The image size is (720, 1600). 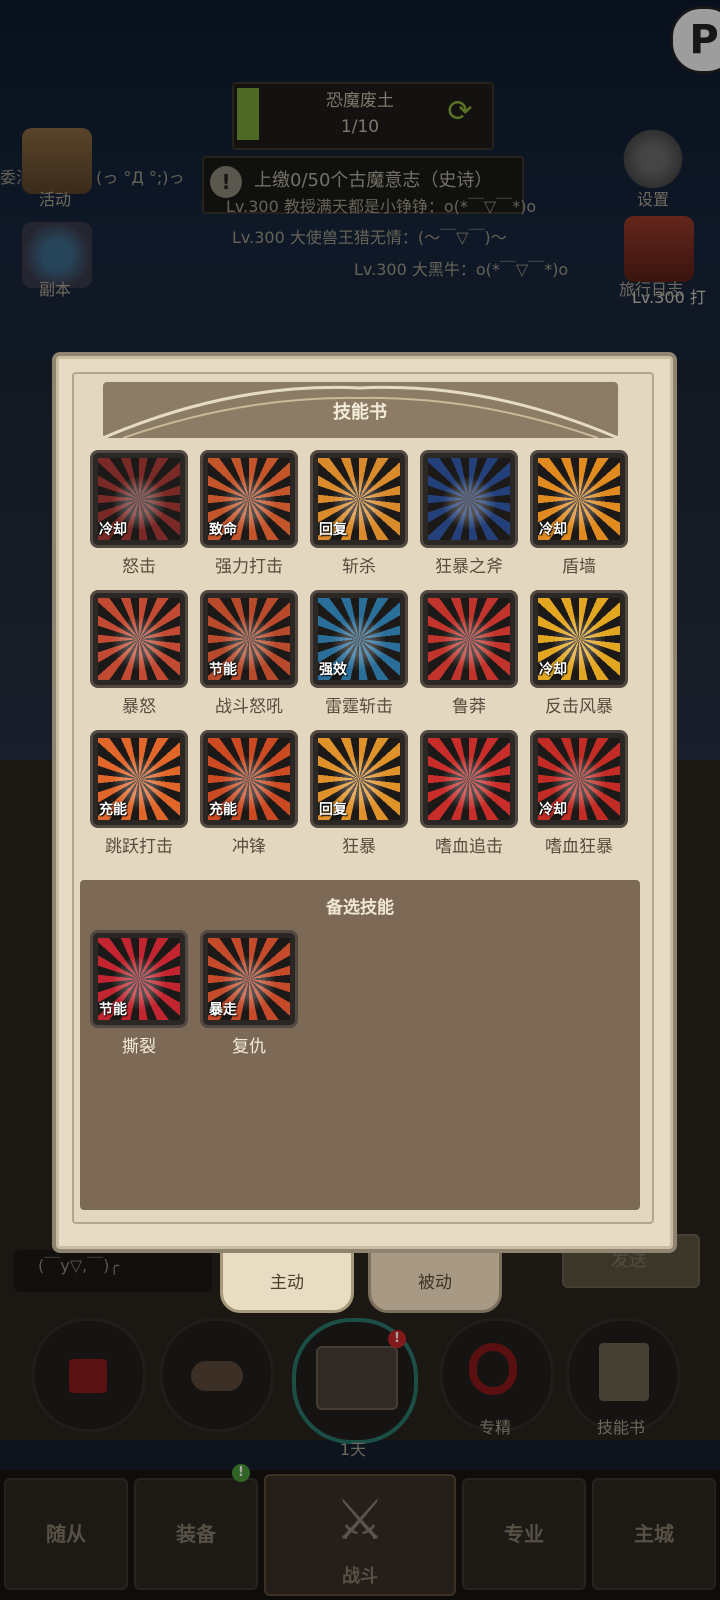 What do you see at coordinates (249, 979) in the screenshot?
I see `skill-tile: 暴走` at bounding box center [249, 979].